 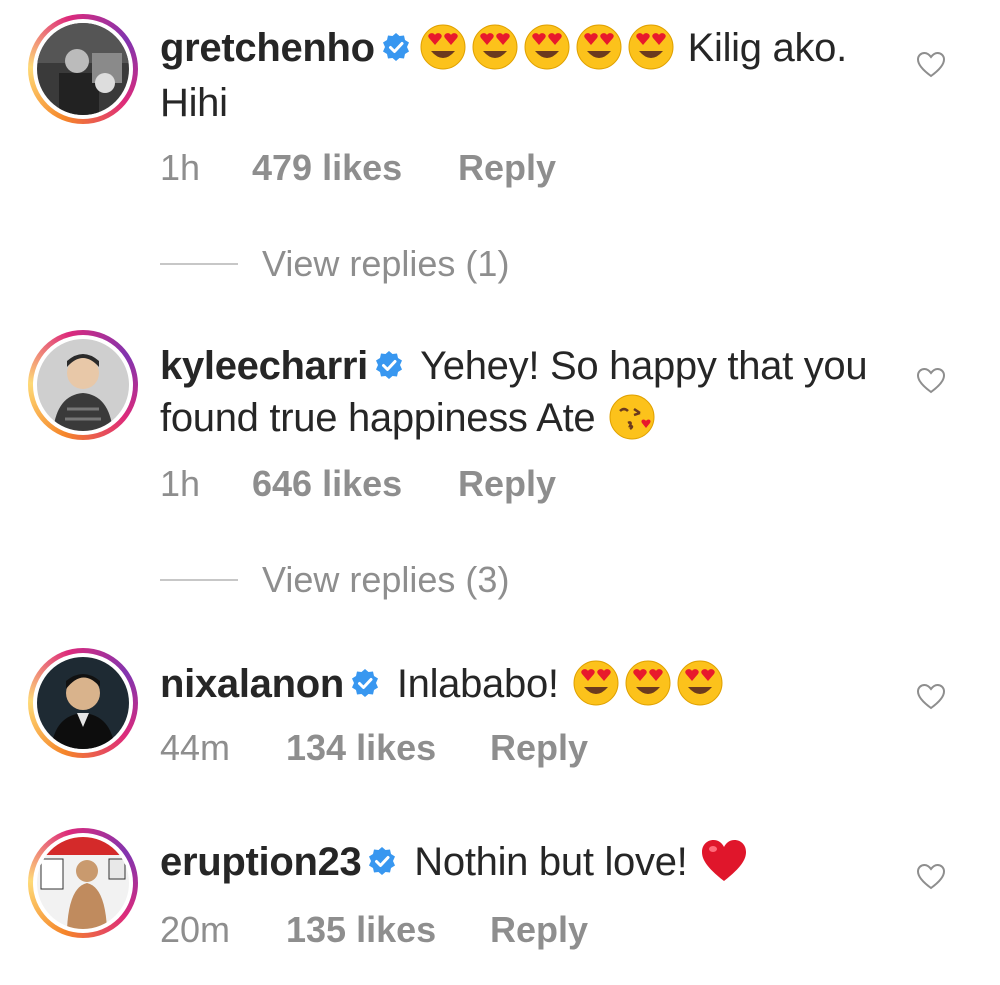 I want to click on view-replies-button: View replies (1), so click(x=334, y=264).